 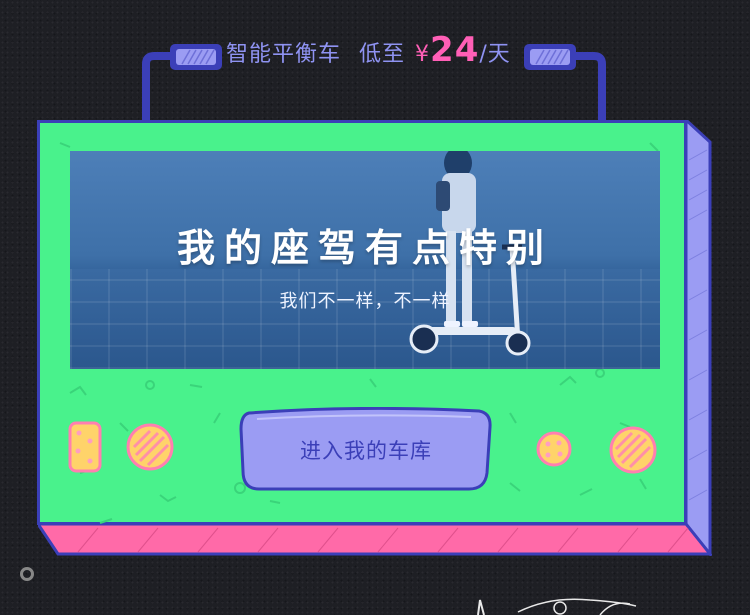 I want to click on scooter-sketch-decoration, so click(x=557, y=606).